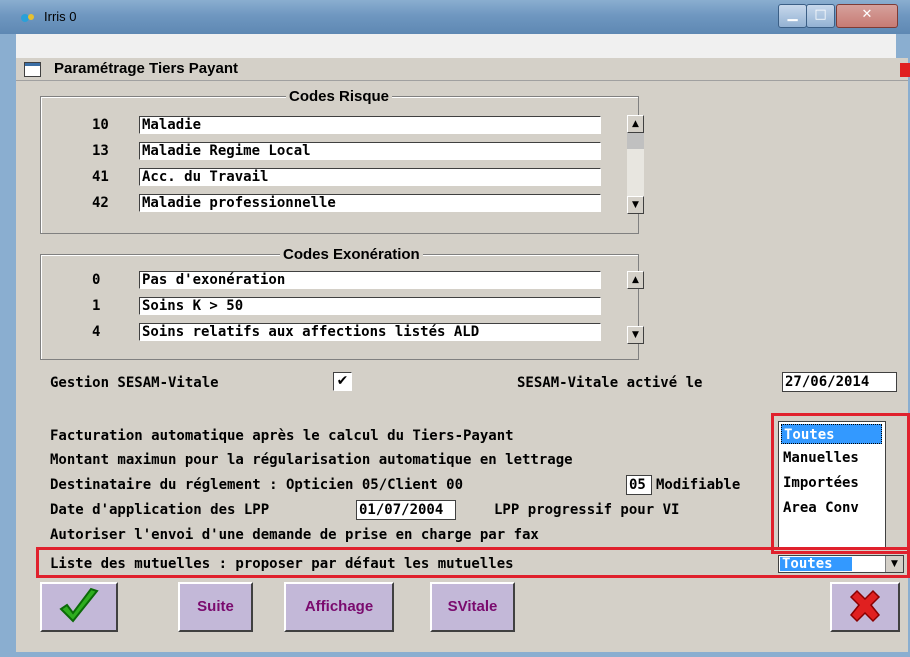 Image resolution: width=910 pixels, height=657 pixels. I want to click on lpp-date-field: 01/07/2004, so click(406, 510).